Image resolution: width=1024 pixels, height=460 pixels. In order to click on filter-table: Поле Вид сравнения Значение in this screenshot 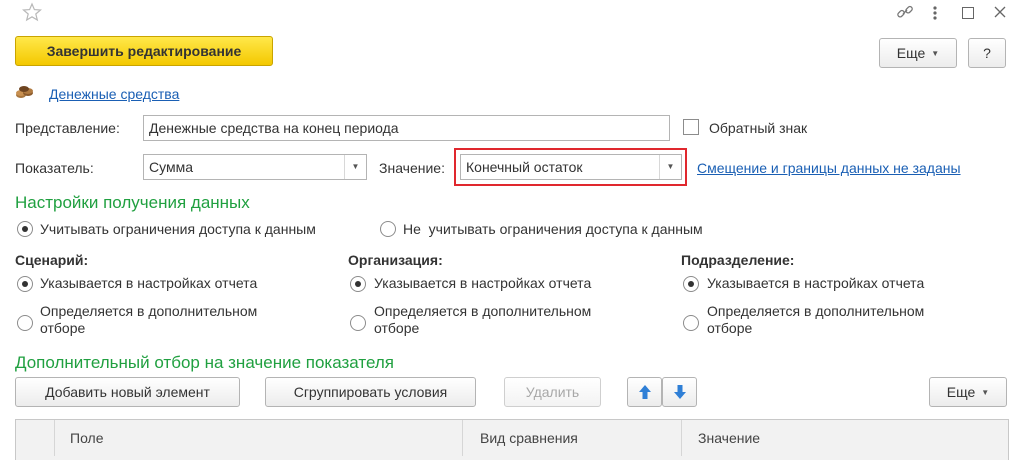, I will do `click(512, 439)`.